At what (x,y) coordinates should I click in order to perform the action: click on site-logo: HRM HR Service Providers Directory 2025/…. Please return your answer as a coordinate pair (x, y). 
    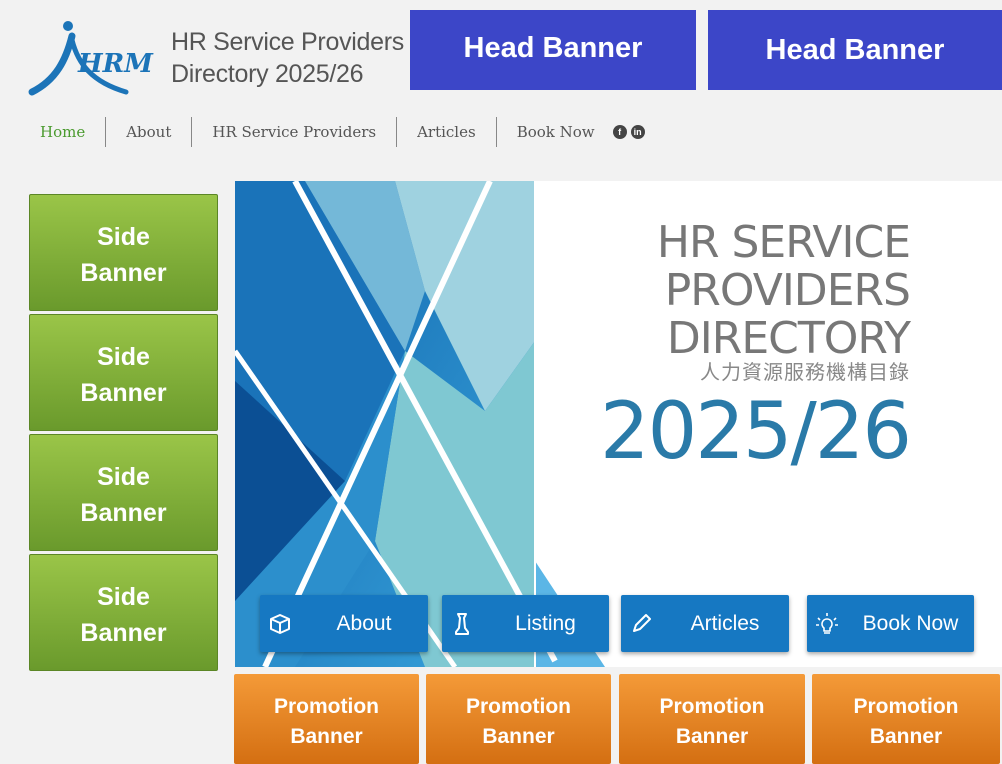
    Looking at the image, I should click on (216, 57).